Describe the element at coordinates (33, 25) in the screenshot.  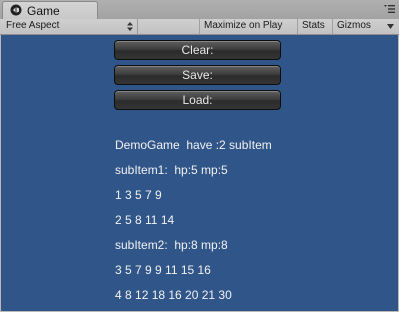
I see `aspect-label: Free Aspect` at that location.